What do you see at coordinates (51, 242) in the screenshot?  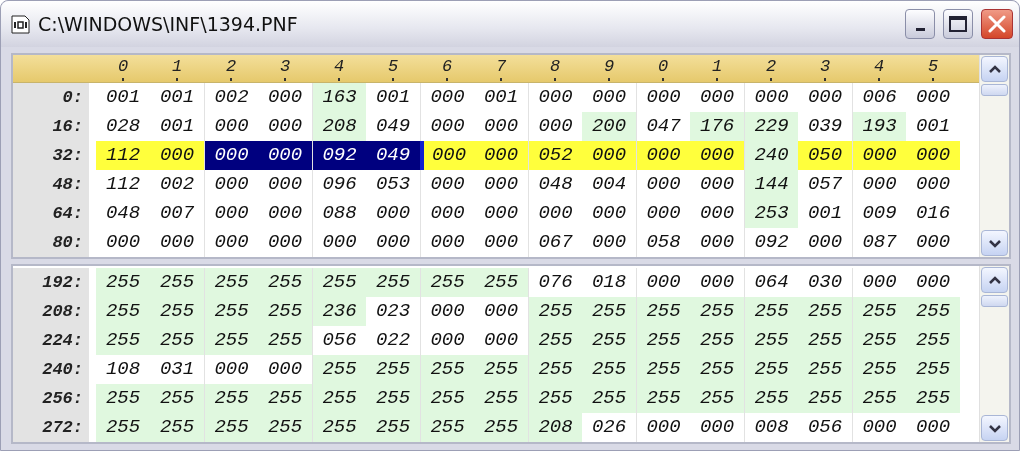 I see `offset-label: 80:` at bounding box center [51, 242].